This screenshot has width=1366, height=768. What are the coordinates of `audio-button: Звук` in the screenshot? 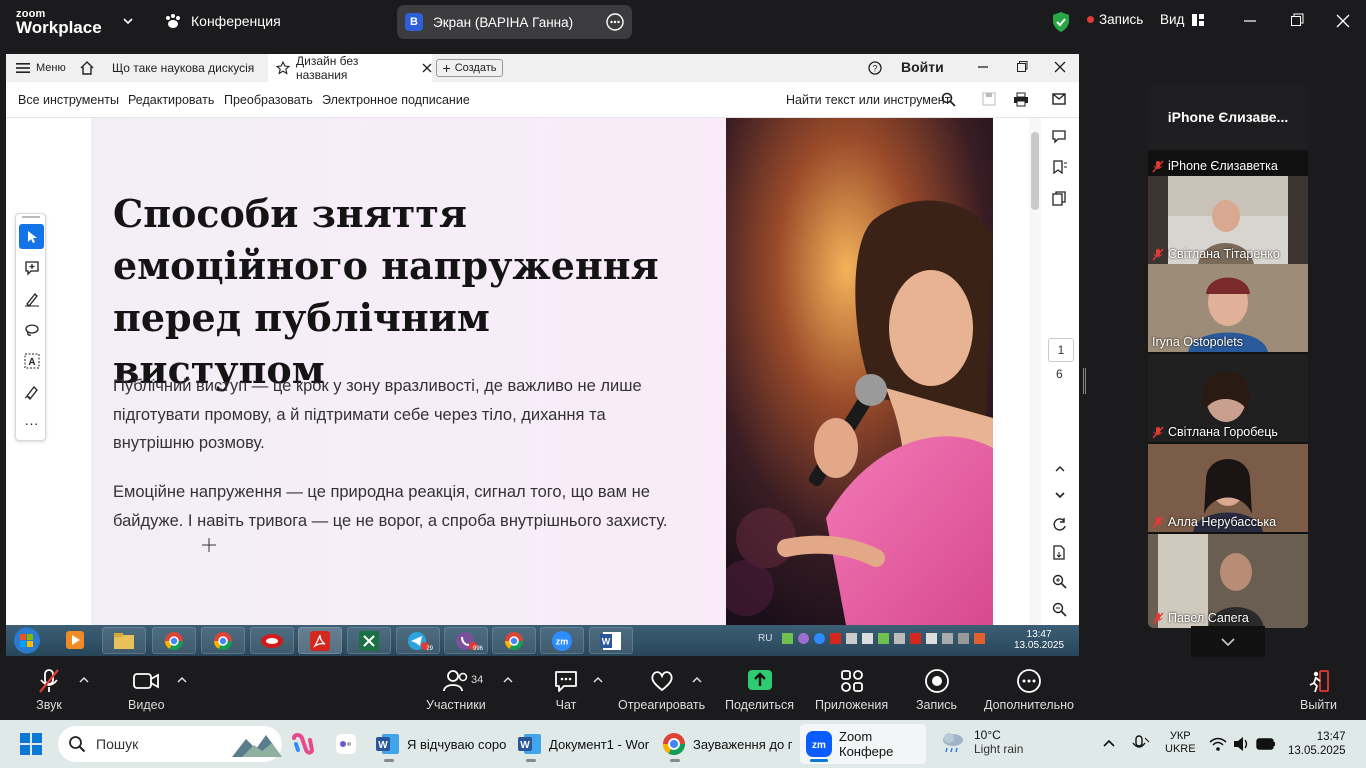 It's located at (49, 690).